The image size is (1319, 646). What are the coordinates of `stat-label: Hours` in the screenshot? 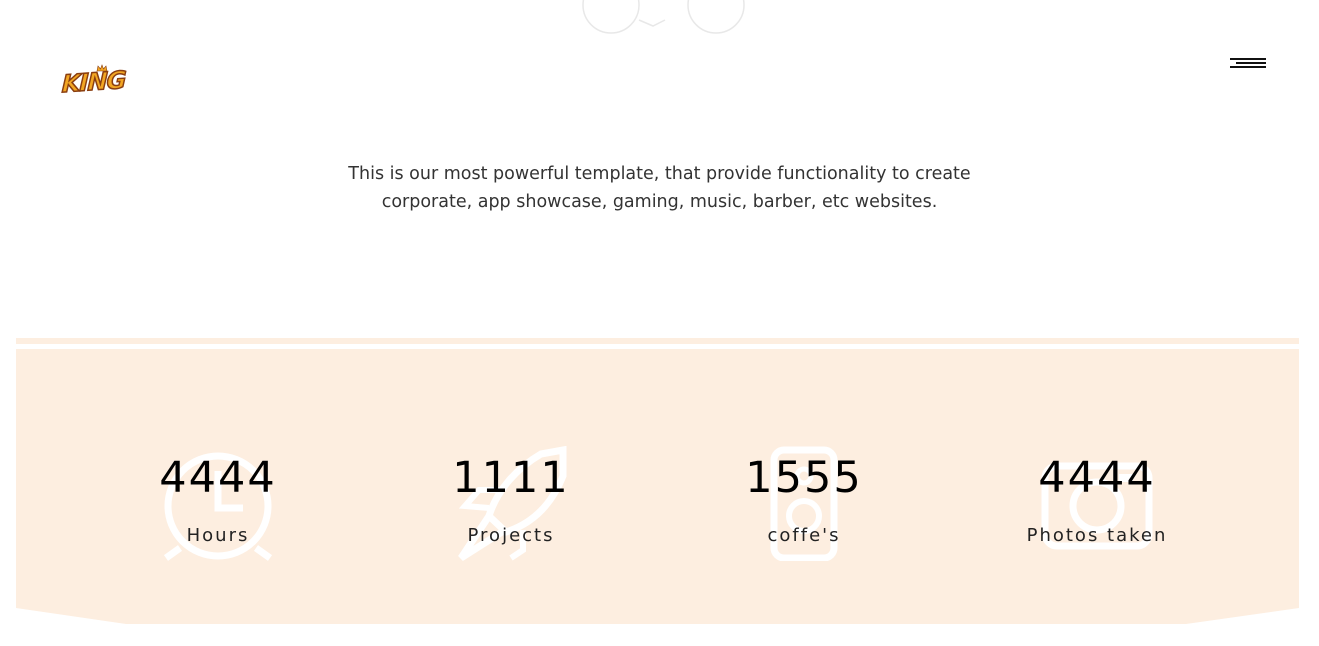 It's located at (218, 535).